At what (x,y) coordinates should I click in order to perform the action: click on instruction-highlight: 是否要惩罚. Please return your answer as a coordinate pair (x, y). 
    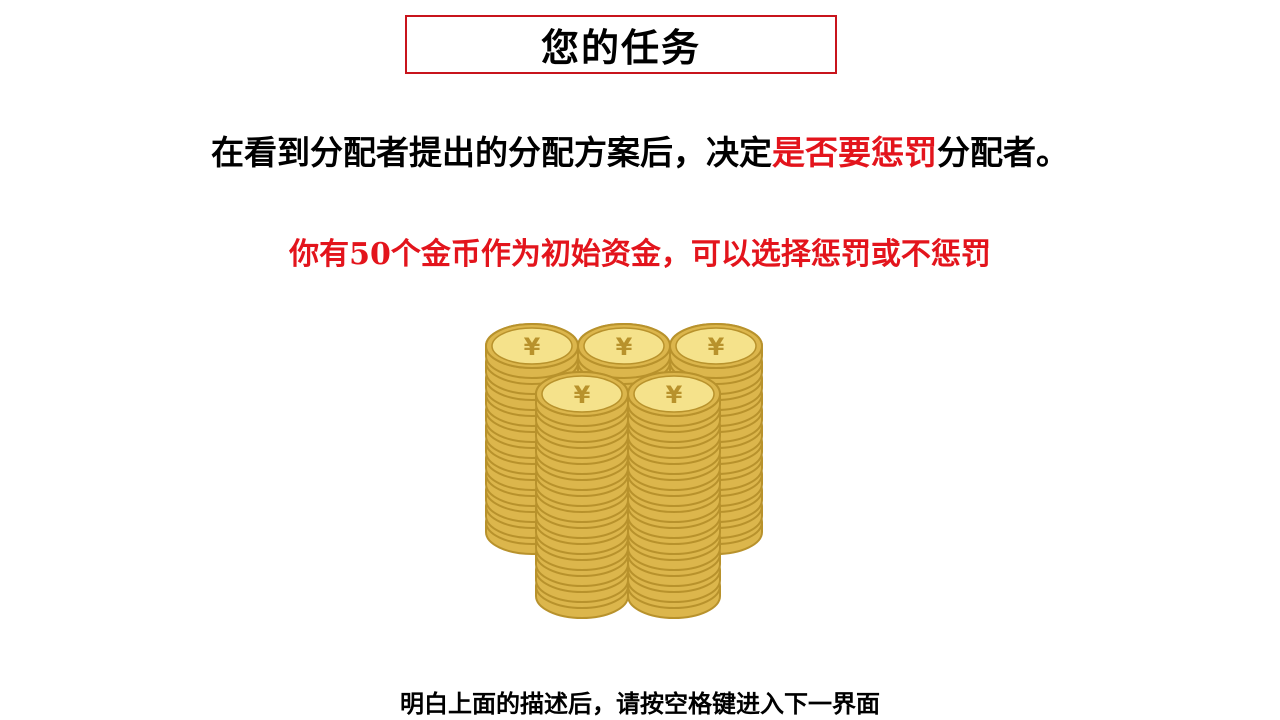
    Looking at the image, I should click on (854, 152).